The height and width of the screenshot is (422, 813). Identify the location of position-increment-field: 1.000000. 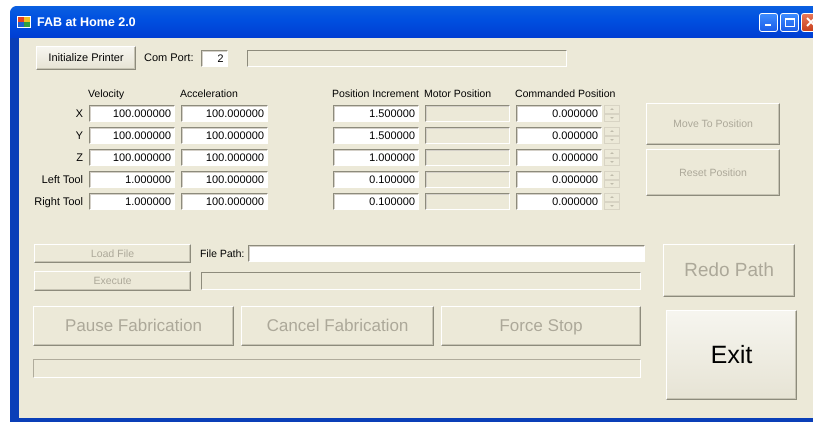
(376, 157).